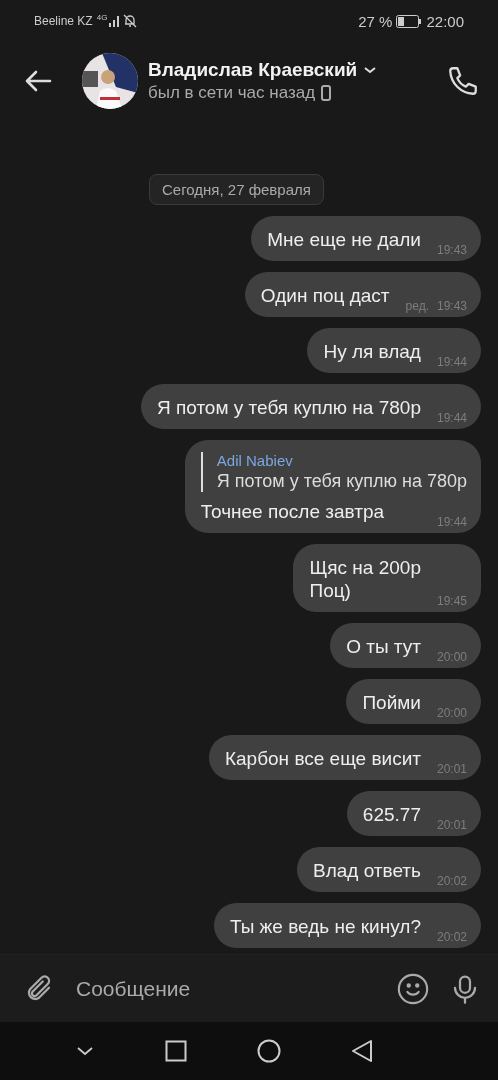 This screenshot has width=498, height=1080. What do you see at coordinates (325, 926) in the screenshot?
I see `message-text: Ты же ведь не кинул?` at bounding box center [325, 926].